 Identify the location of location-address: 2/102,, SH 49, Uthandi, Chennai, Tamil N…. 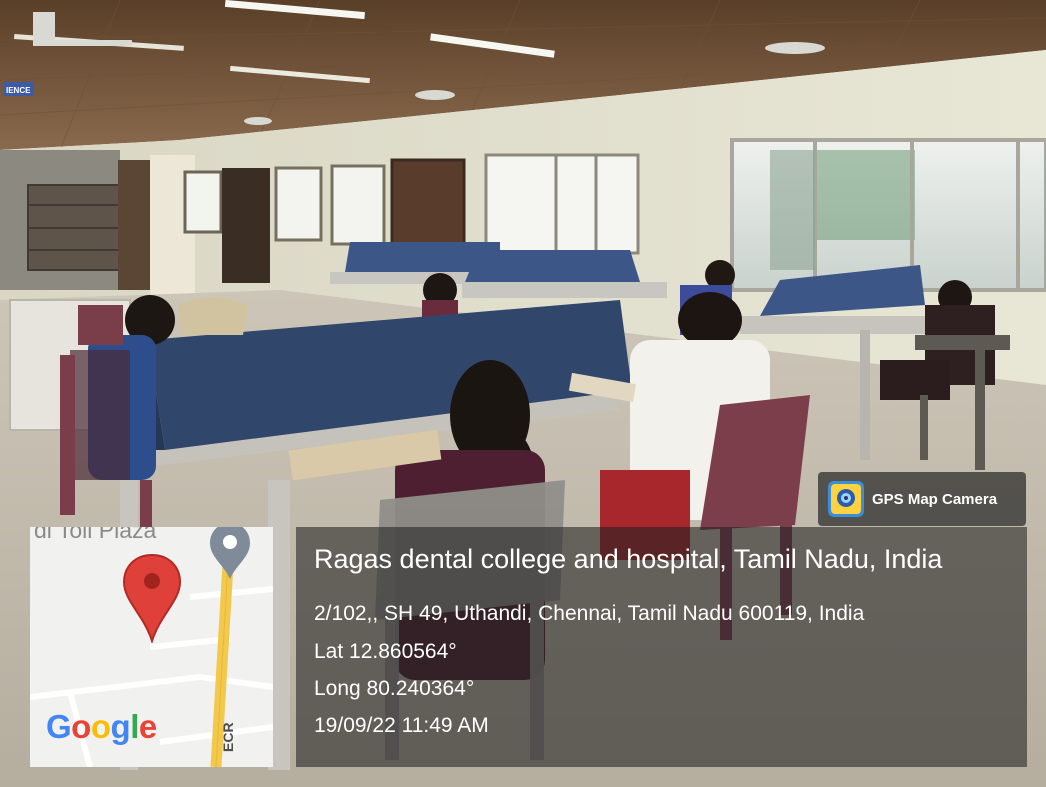
(589, 613).